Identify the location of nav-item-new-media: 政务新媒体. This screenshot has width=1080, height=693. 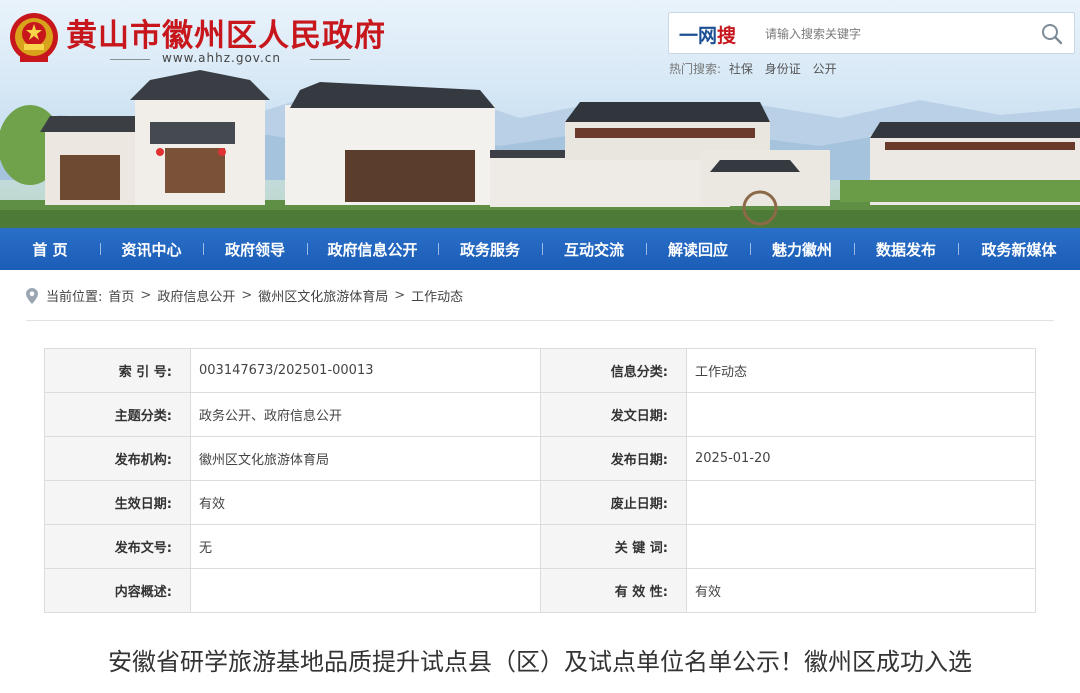
(1019, 249).